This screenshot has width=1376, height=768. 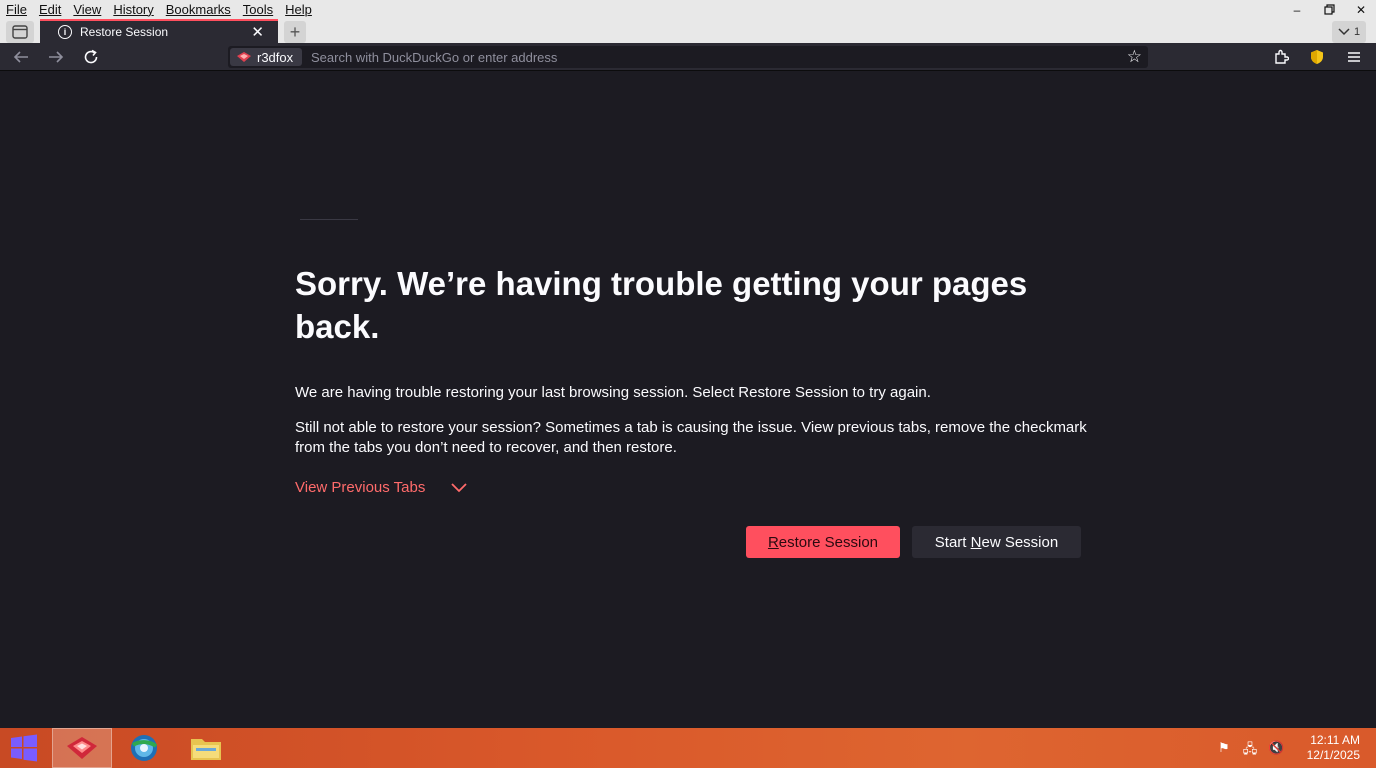 What do you see at coordinates (1297, 9) in the screenshot?
I see `minimize-button: –` at bounding box center [1297, 9].